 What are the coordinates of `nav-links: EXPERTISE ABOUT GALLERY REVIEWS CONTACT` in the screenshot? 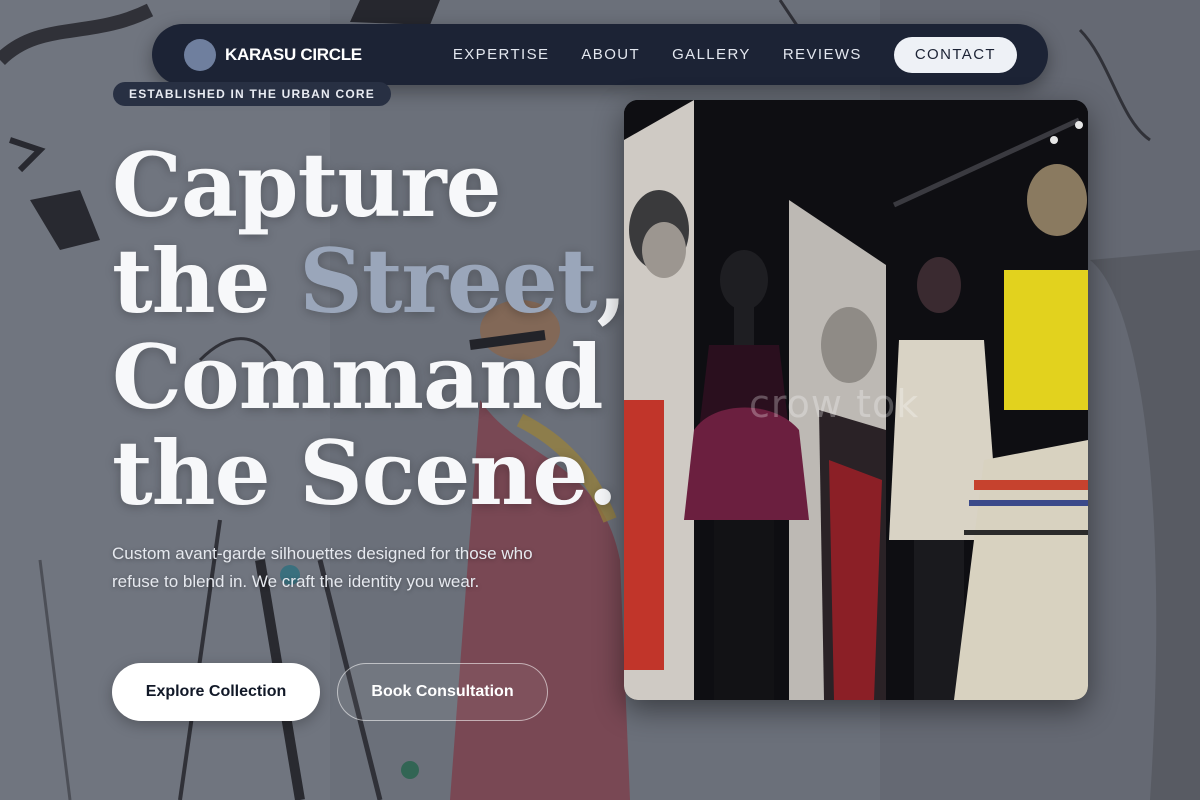 It's located at (735, 54).